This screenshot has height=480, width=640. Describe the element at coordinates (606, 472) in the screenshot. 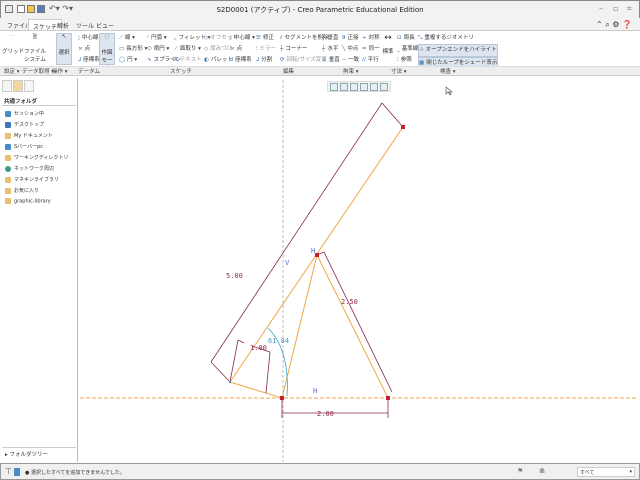

I see `selection-filter-dropdown: すべて ▾` at that location.